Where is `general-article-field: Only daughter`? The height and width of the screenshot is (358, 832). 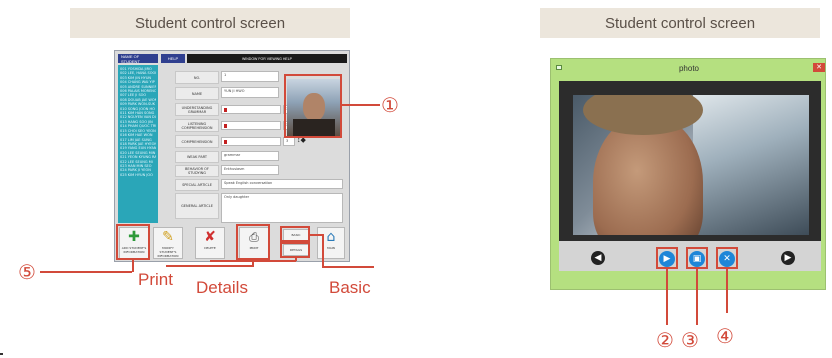 general-article-field: Only daughter is located at coordinates (282, 208).